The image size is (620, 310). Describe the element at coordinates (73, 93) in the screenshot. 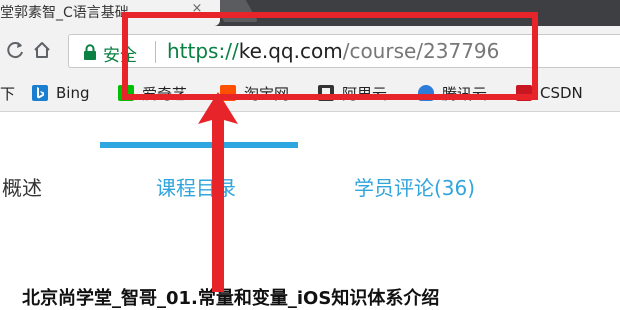

I see `bookmark-label: Bing` at that location.